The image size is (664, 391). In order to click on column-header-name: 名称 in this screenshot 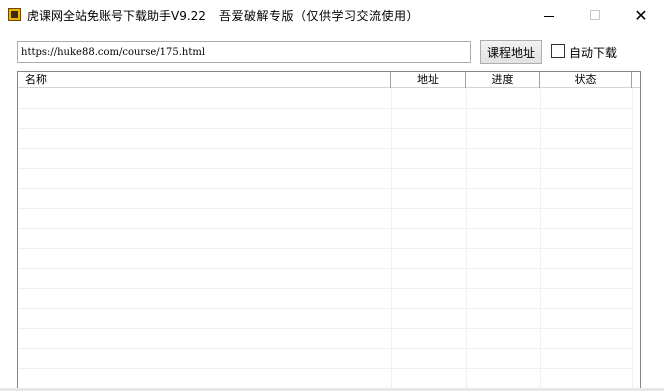, I will do `click(204, 80)`.